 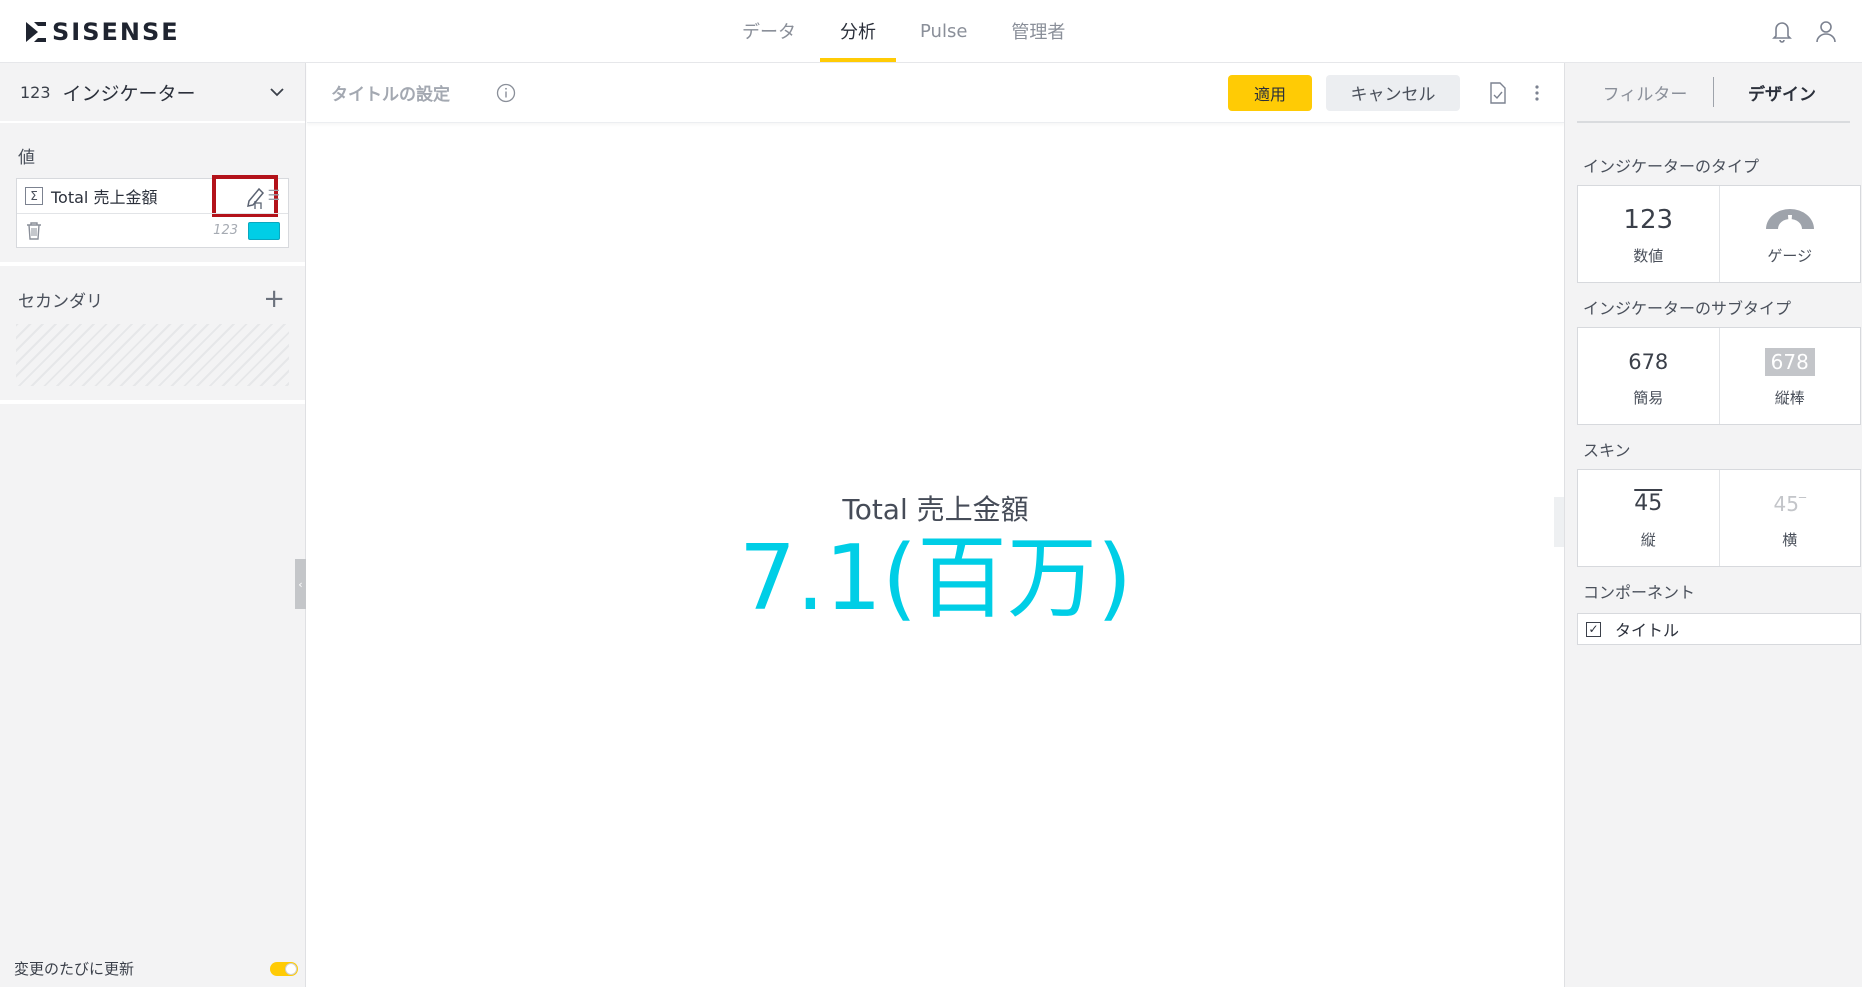 I want to click on widget-type-icon: 123, so click(x=35, y=92).